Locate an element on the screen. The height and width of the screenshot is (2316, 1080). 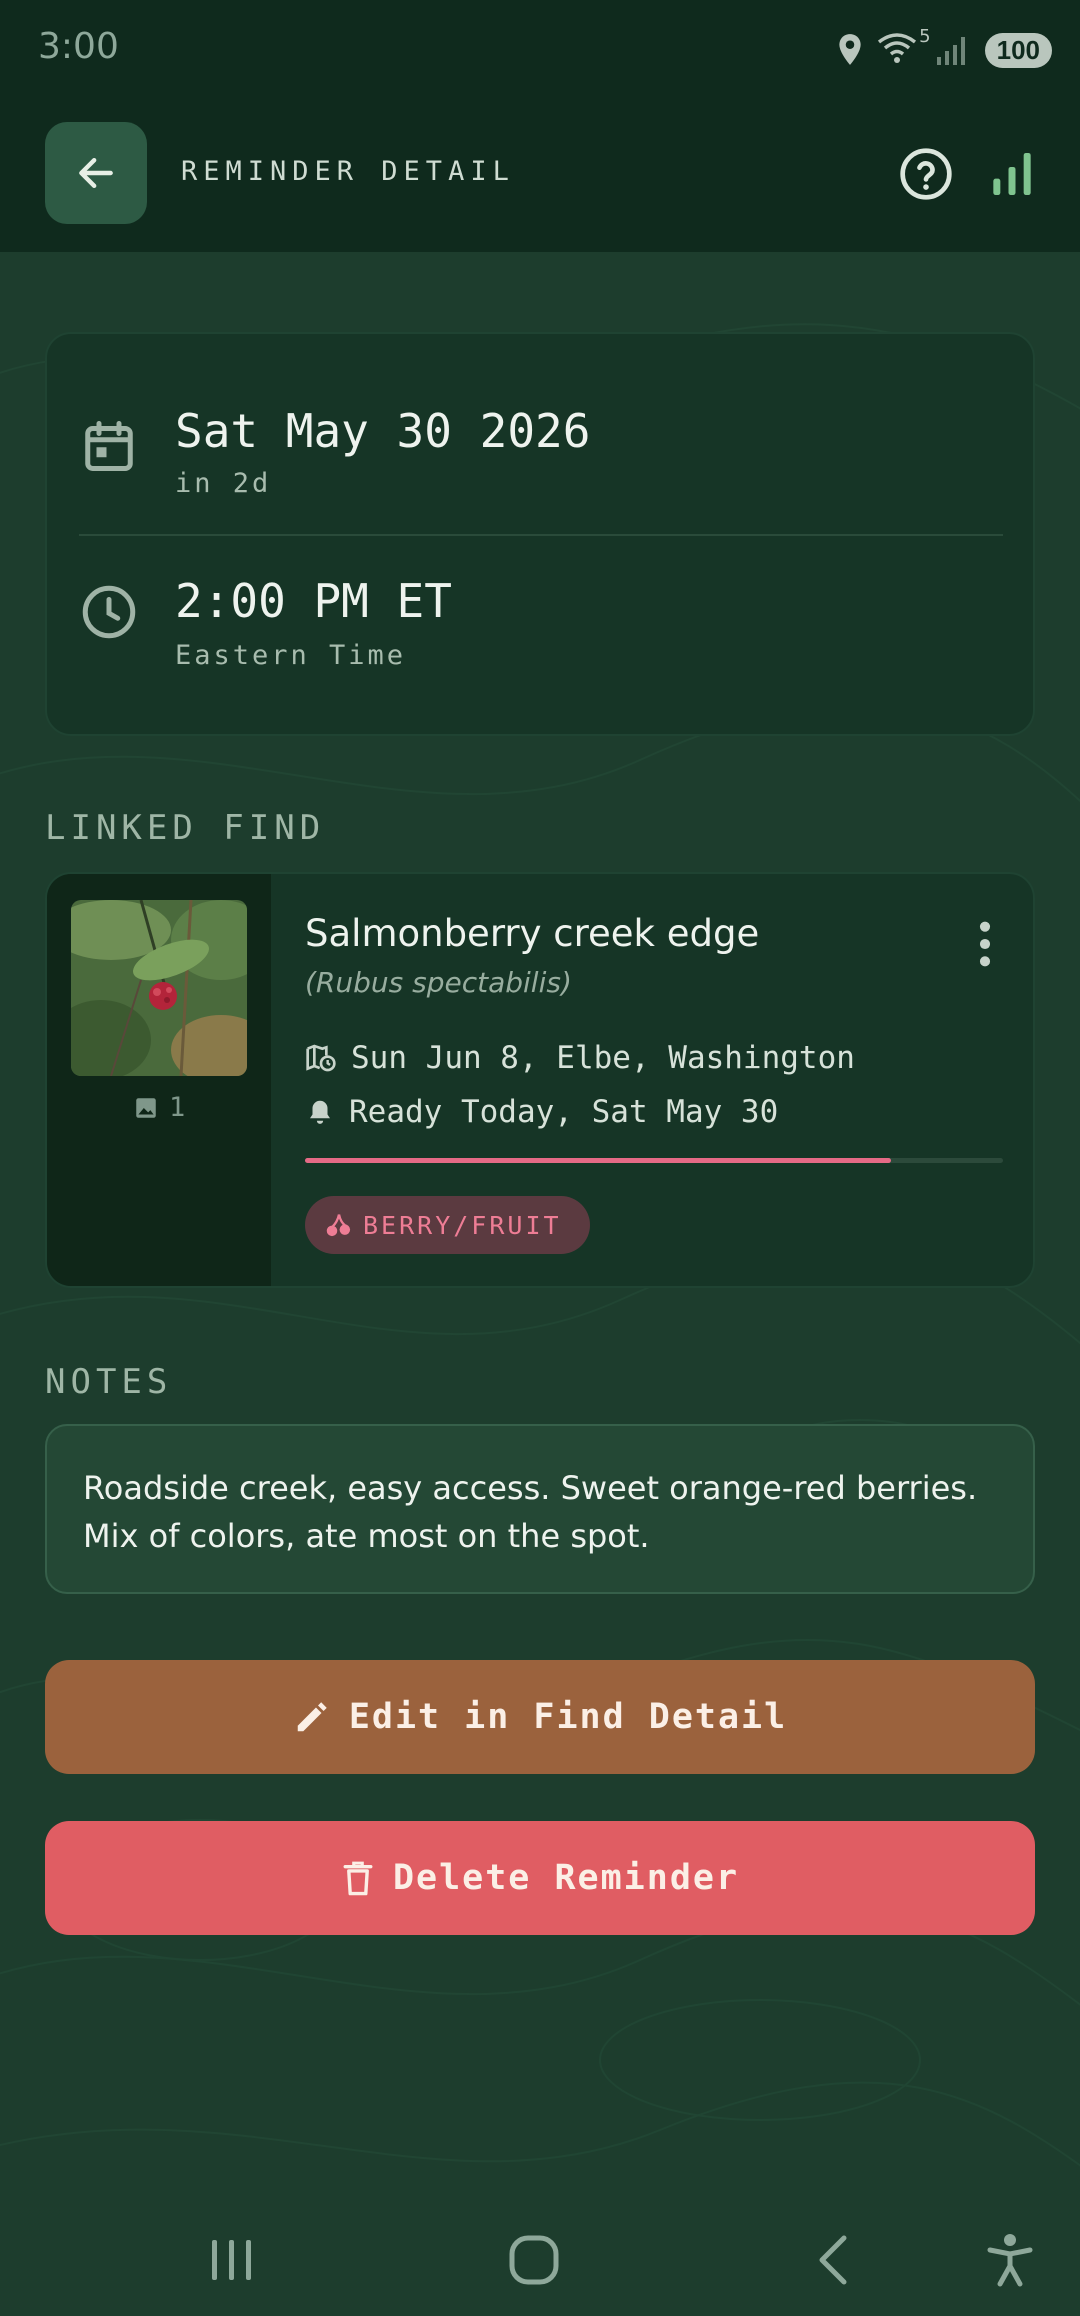
edit-in-find-detail-button: Edit in Find Detail is located at coordinates (540, 1717).